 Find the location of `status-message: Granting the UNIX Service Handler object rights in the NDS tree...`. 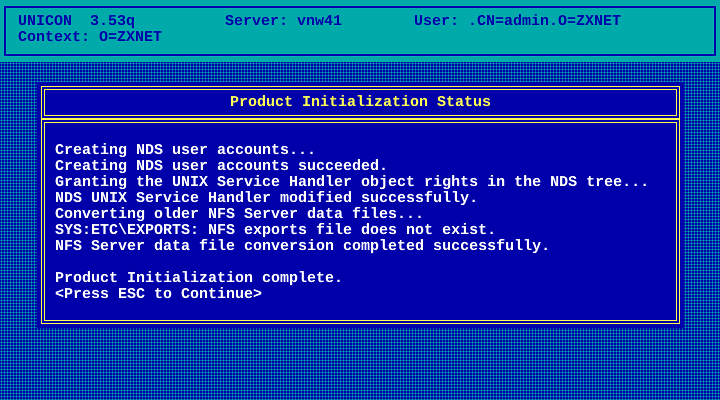

status-message: Granting the UNIX Service Handler object rights in the NDS tree... is located at coordinates (352, 183).